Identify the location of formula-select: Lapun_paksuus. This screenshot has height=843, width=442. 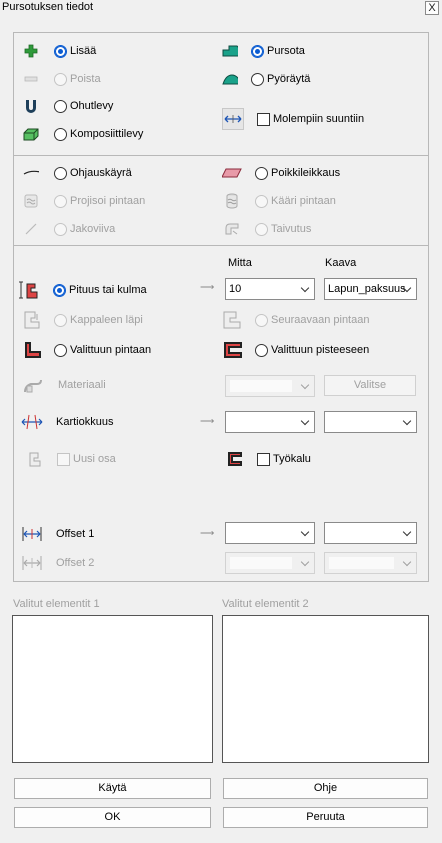
(370, 289).